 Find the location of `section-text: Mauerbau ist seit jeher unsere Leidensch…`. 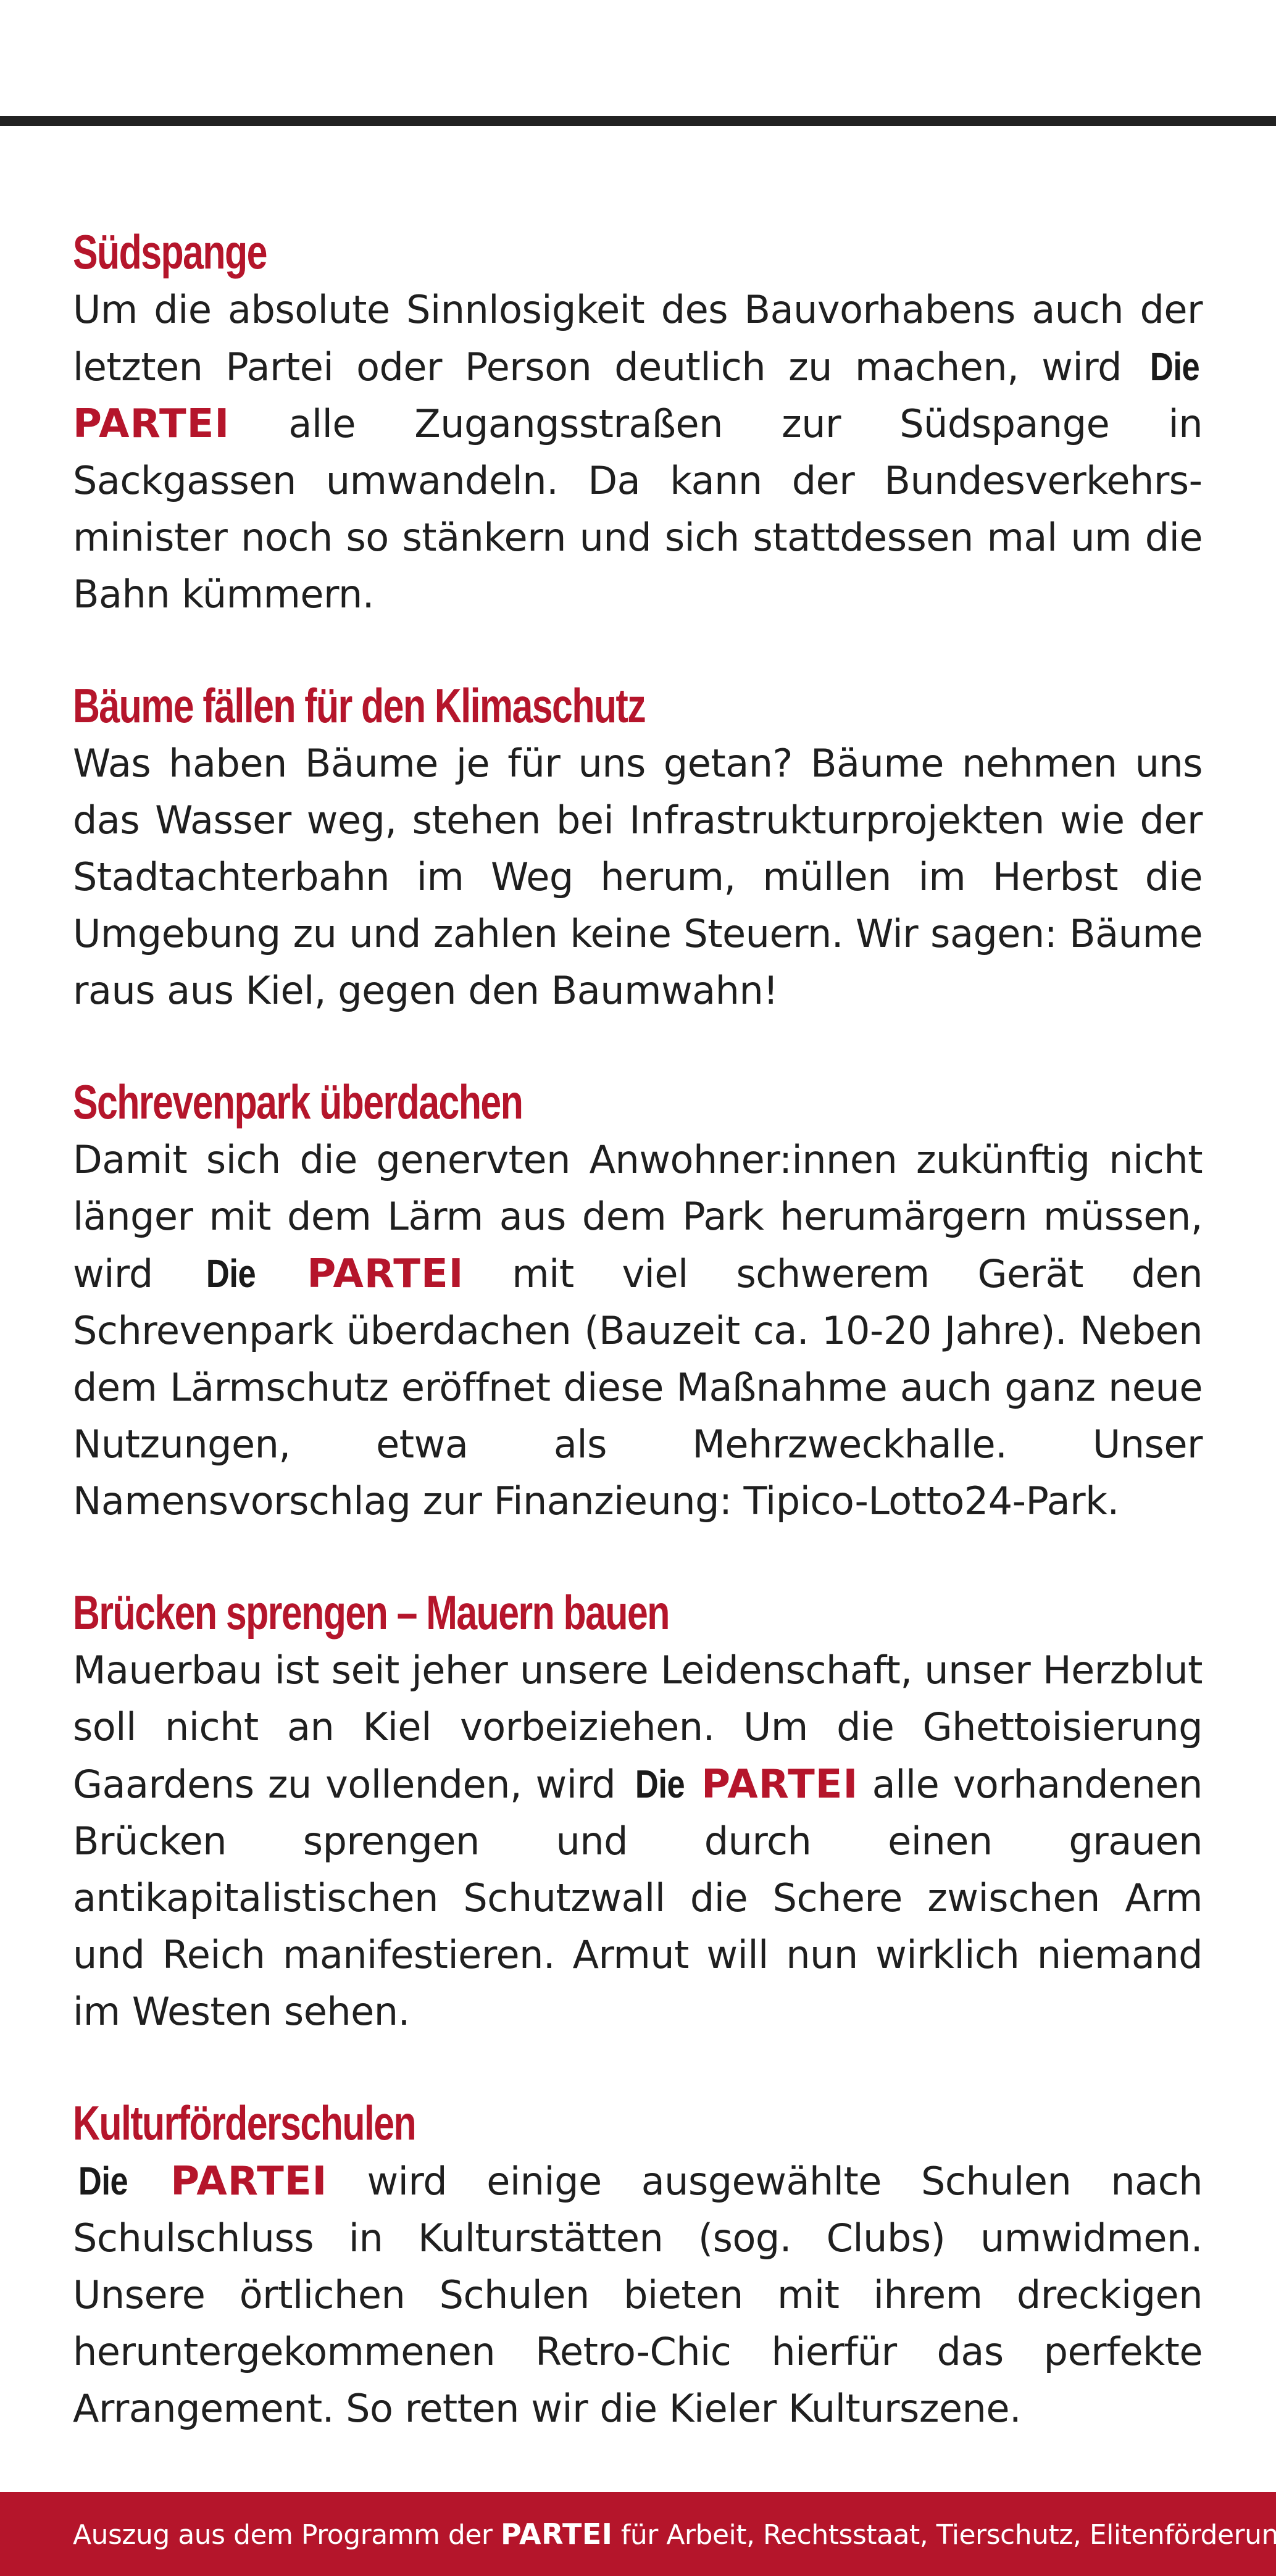

section-text: Mauerbau ist seit jeher unsere Leidensch… is located at coordinates (638, 1841).